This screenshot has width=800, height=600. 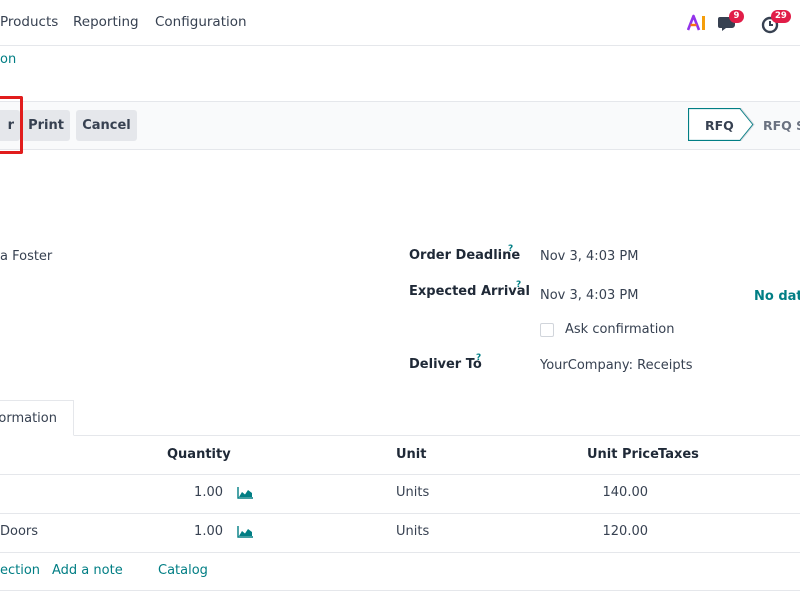 What do you see at coordinates (400, 125) in the screenshot?
I see `control-panel: r Print Cancel` at bounding box center [400, 125].